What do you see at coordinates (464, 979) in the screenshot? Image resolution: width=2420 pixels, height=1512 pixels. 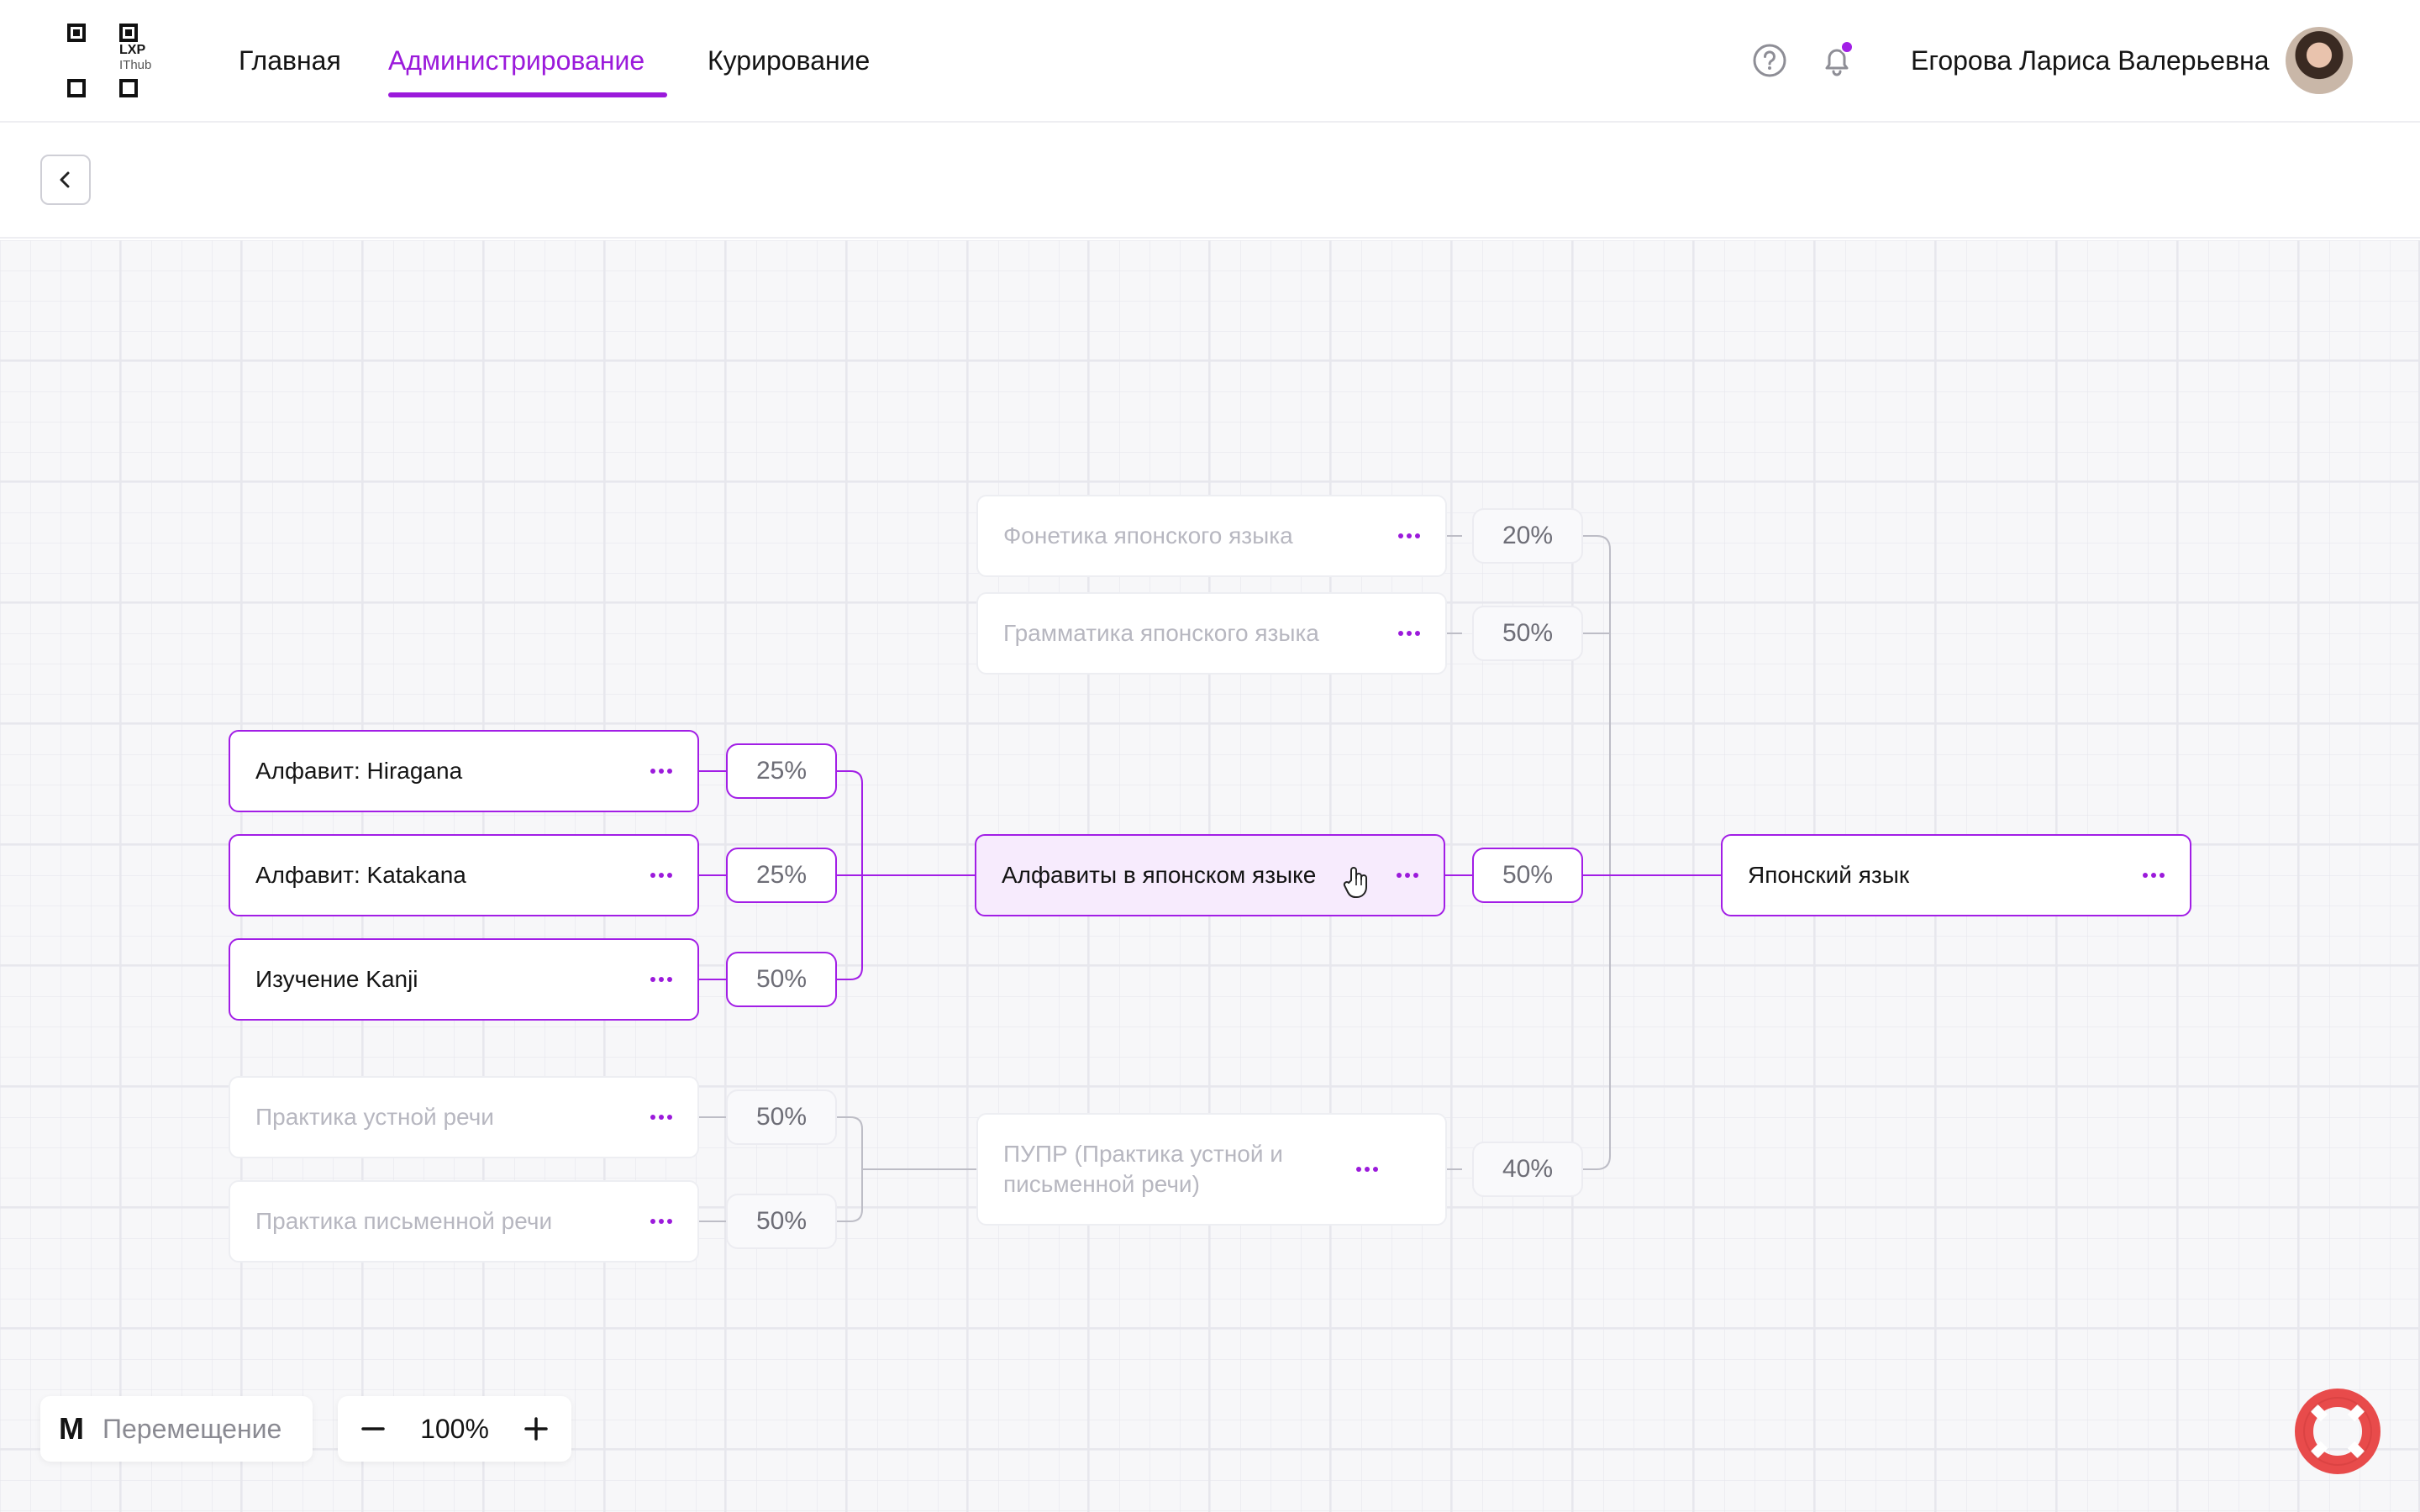 I see `node-kanji: Изучение Kanji` at bounding box center [464, 979].